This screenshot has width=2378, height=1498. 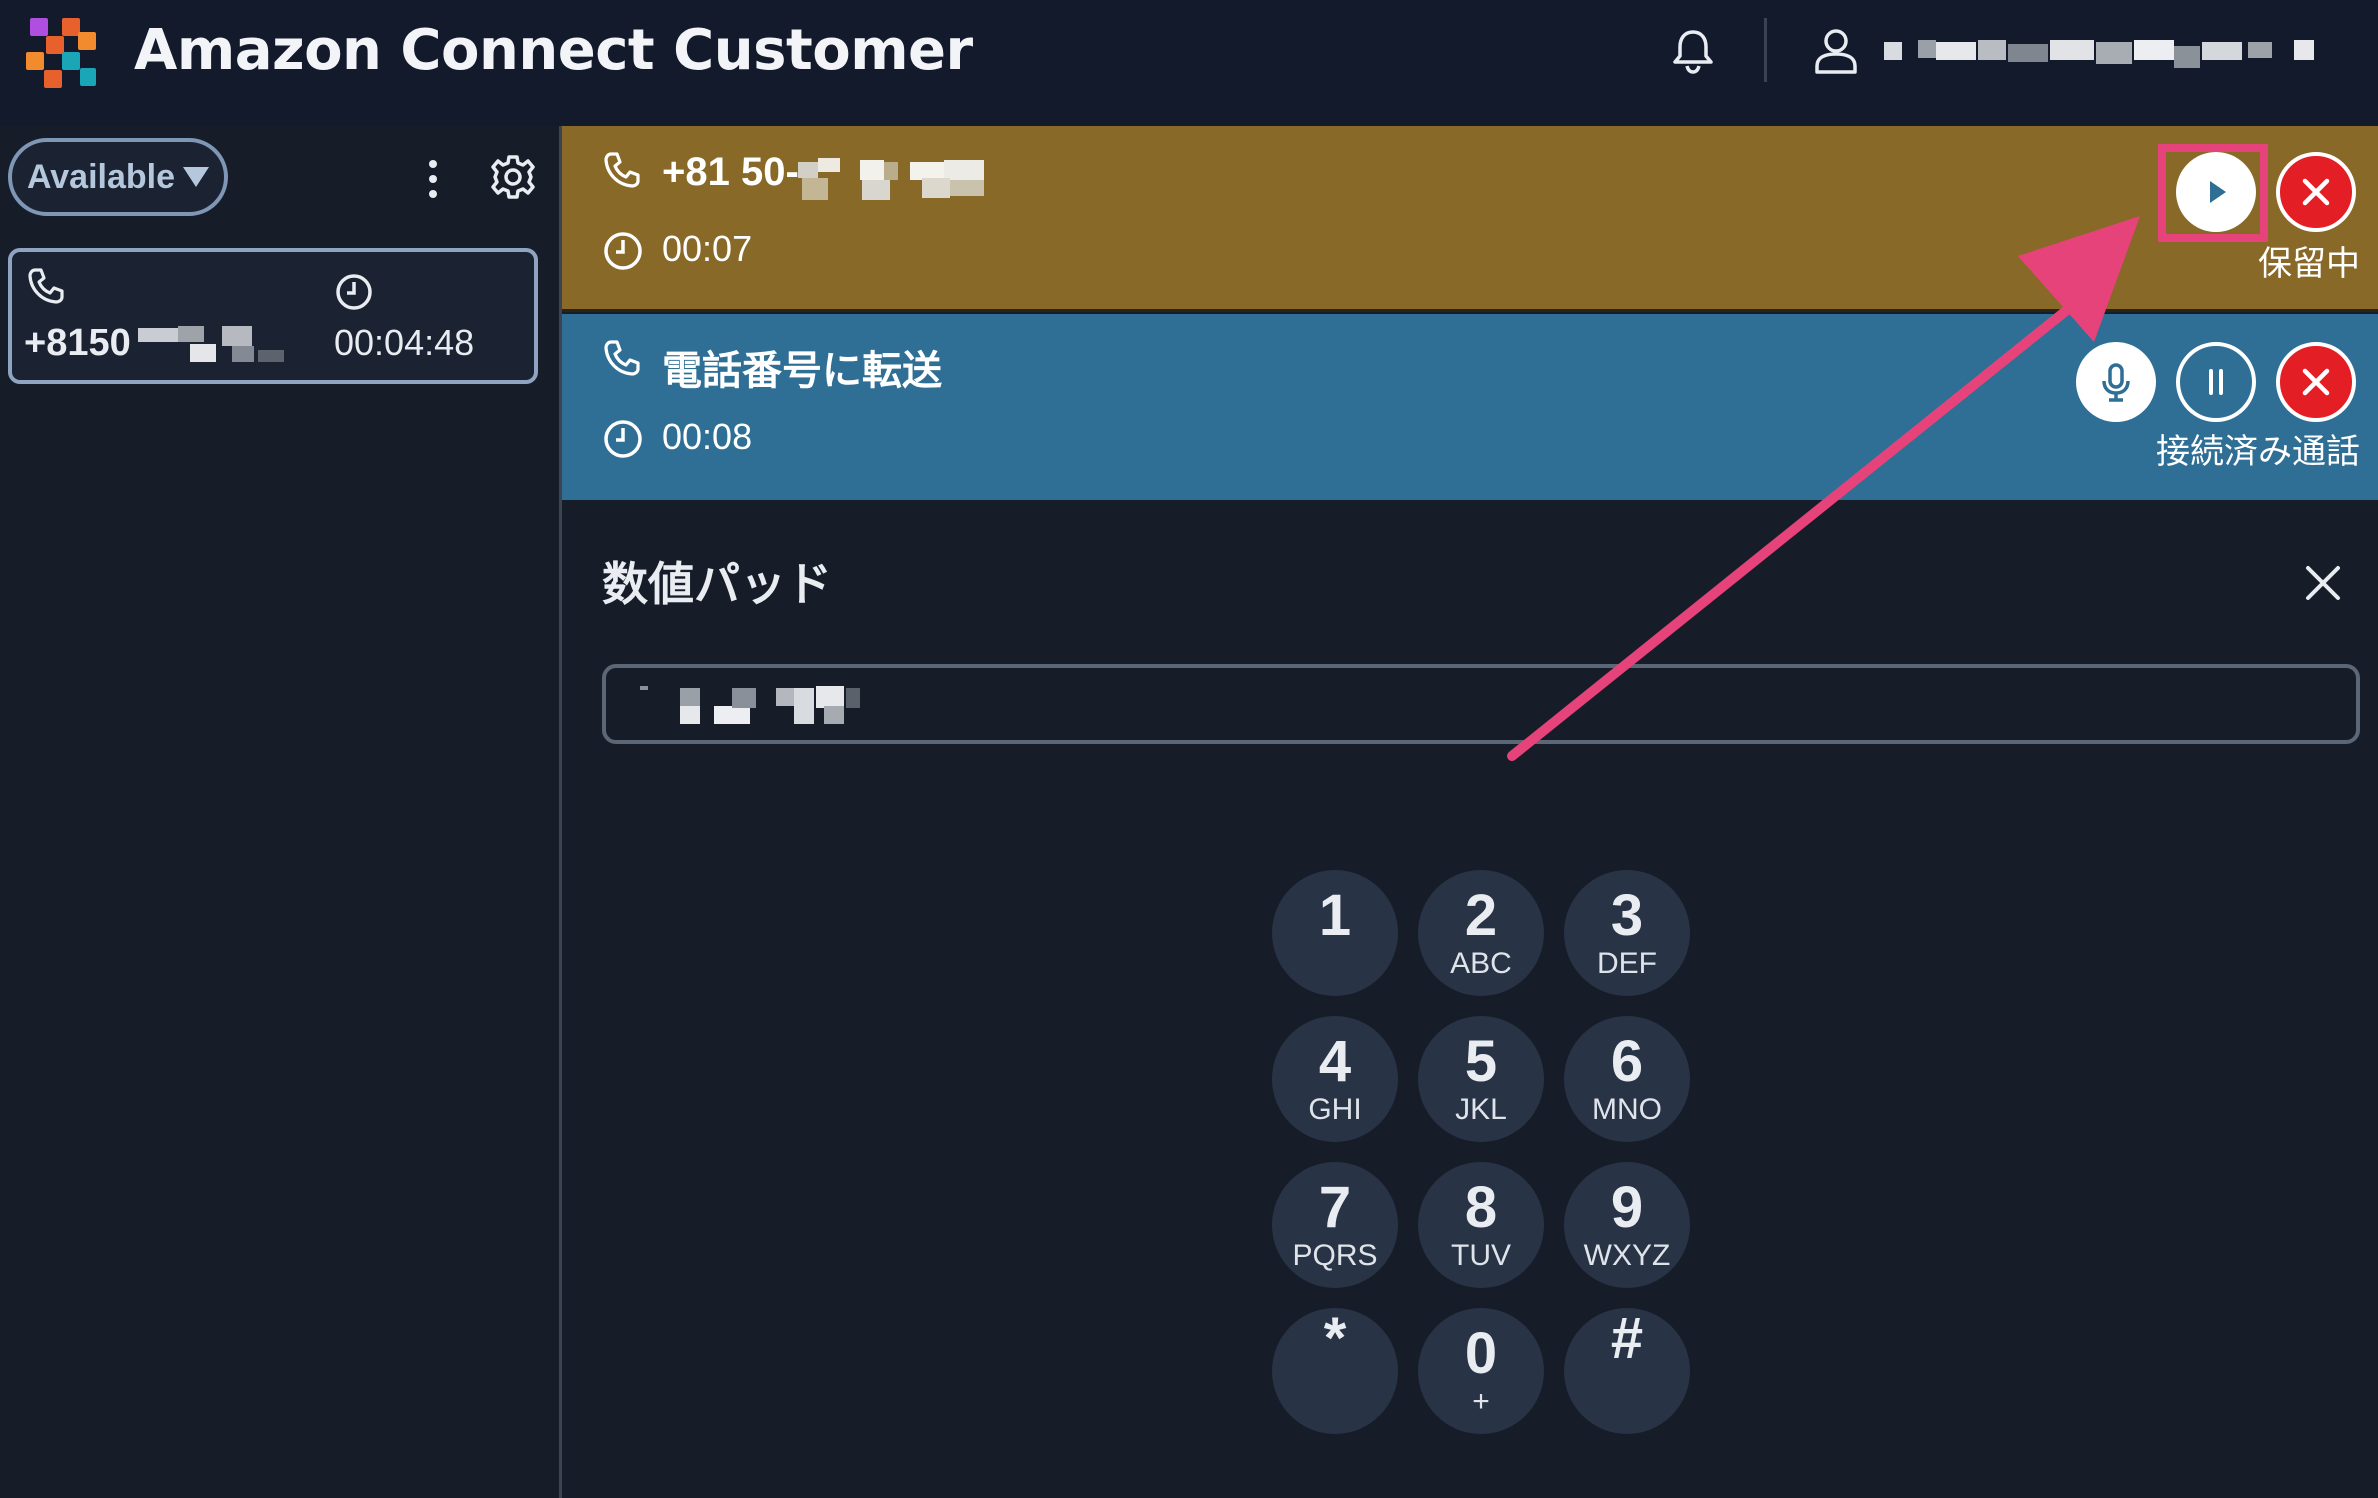 I want to click on contact-phone-number: +8150, so click(x=77, y=343).